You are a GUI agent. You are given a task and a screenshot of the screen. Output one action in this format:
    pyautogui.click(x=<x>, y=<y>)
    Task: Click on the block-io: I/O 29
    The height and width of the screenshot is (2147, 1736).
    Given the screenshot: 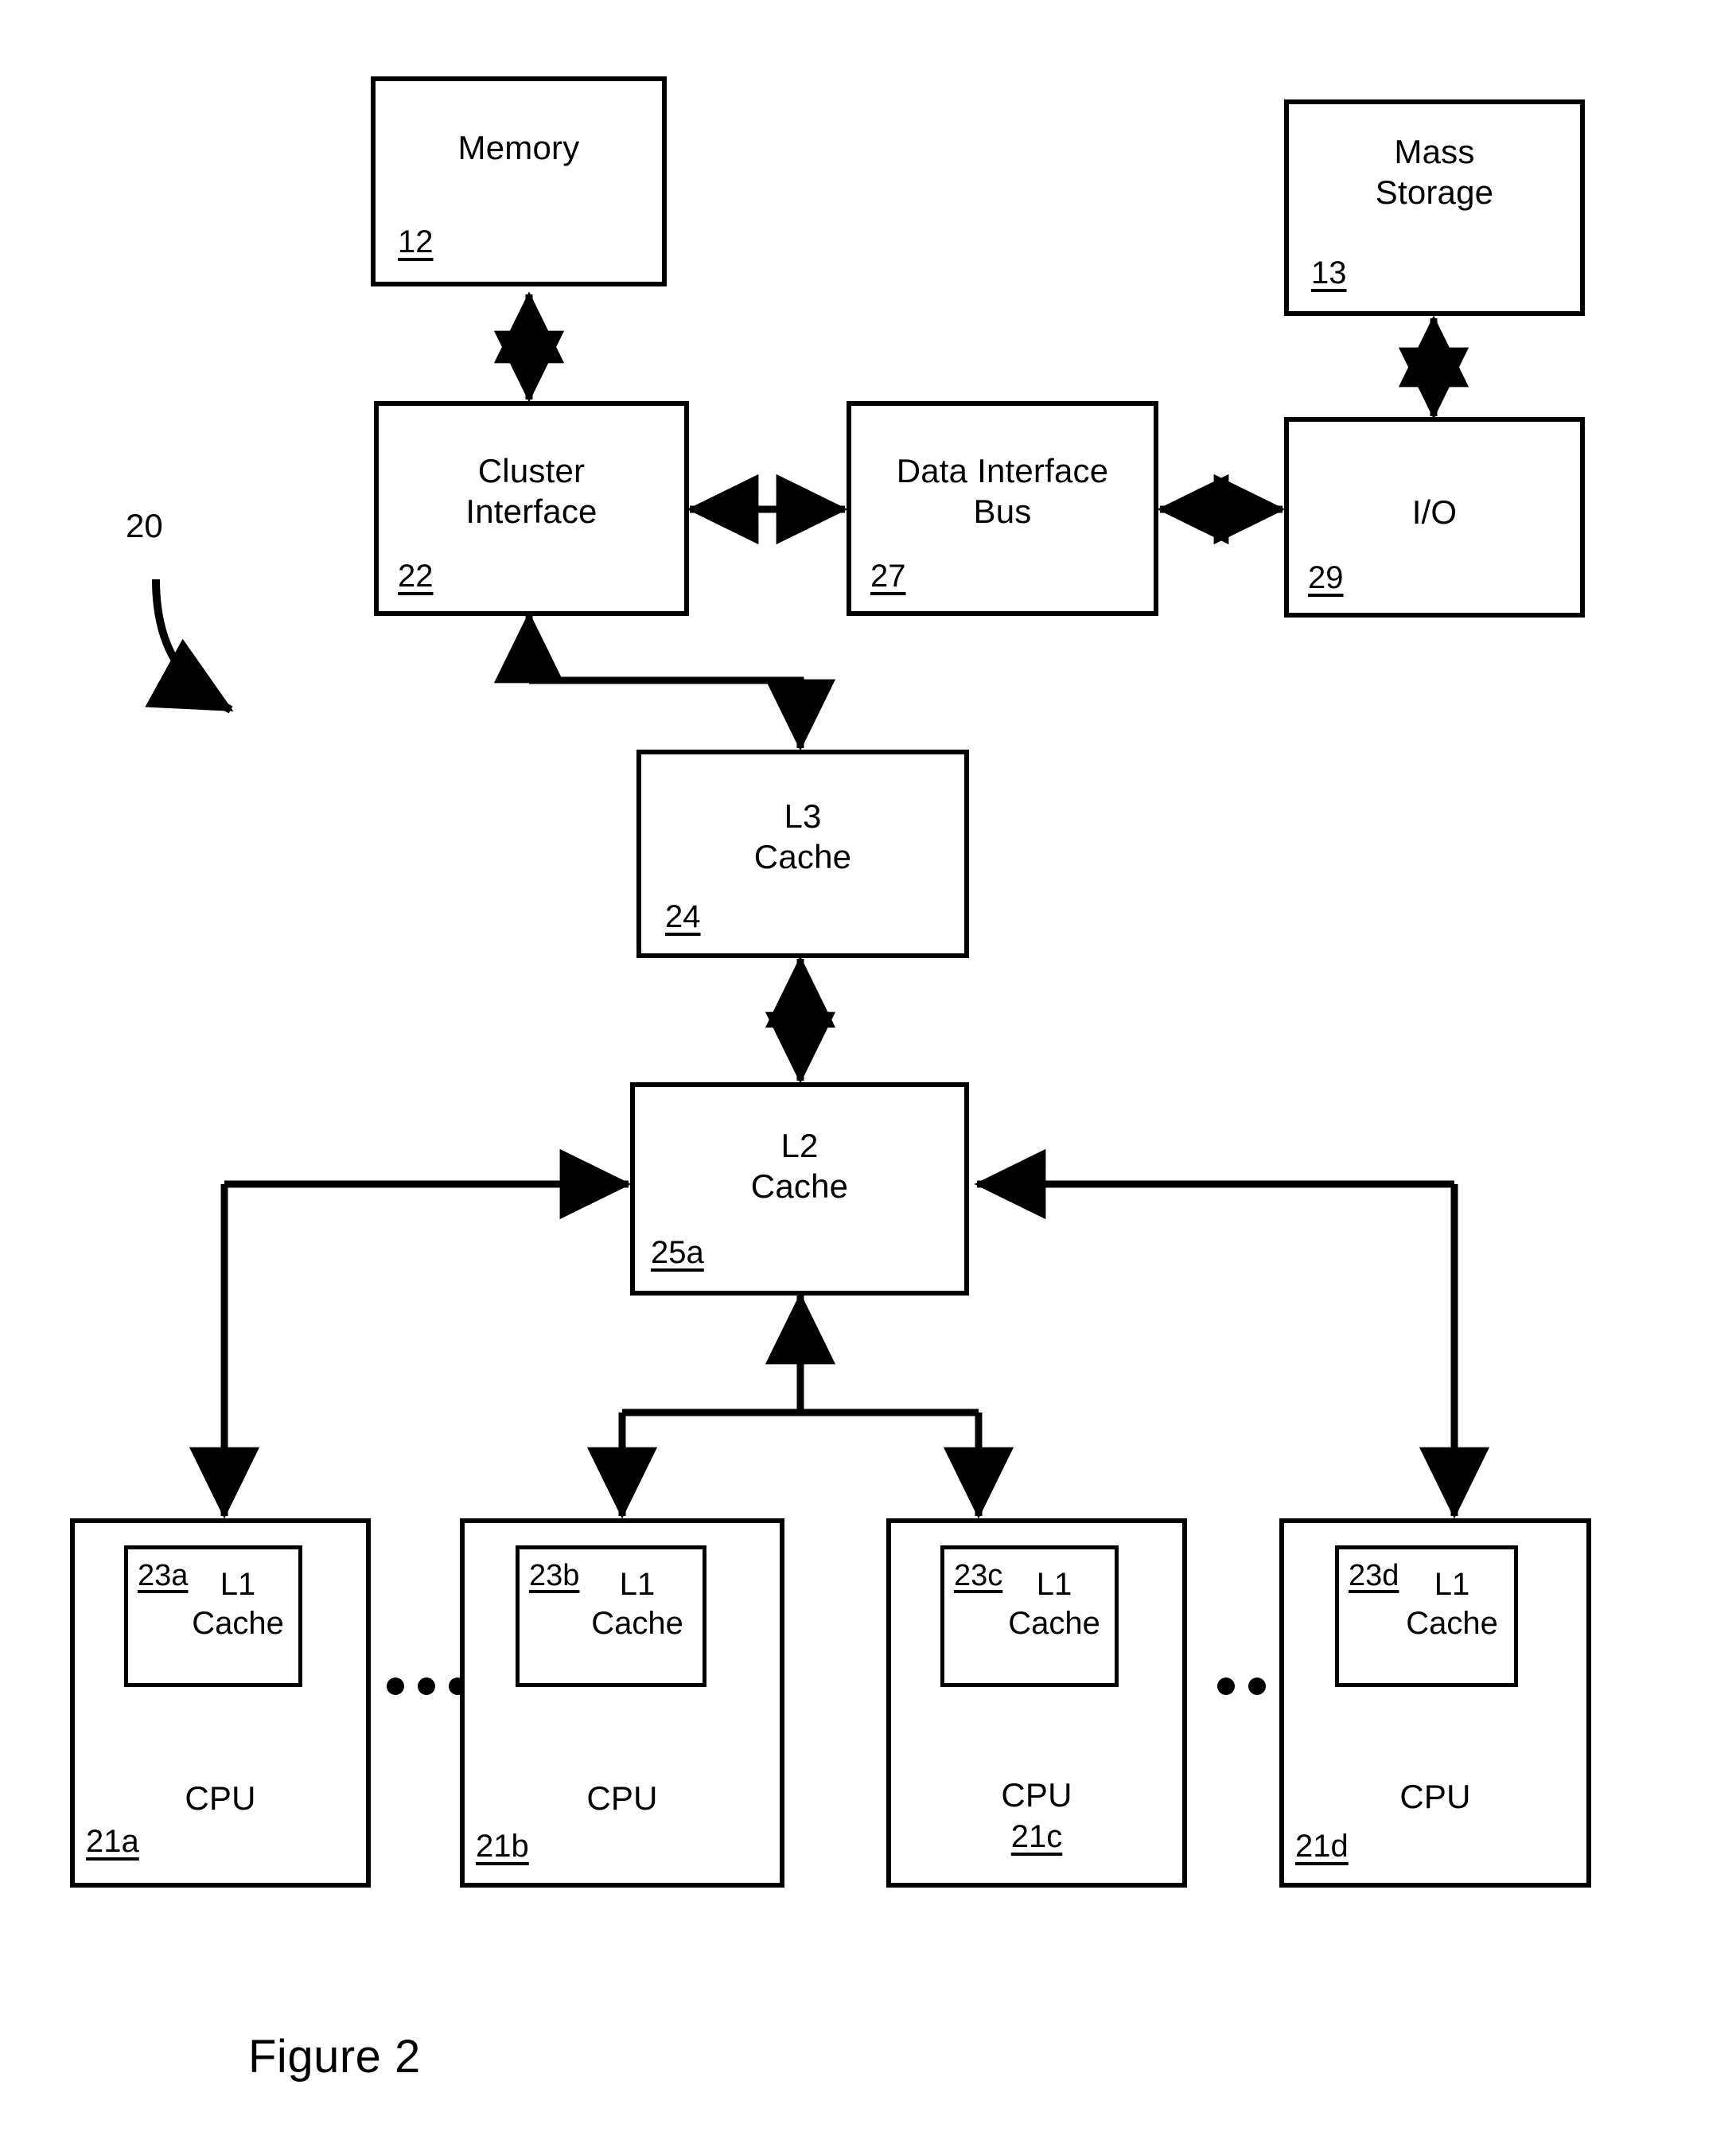 What is the action you would take?
    pyautogui.click(x=1434, y=517)
    